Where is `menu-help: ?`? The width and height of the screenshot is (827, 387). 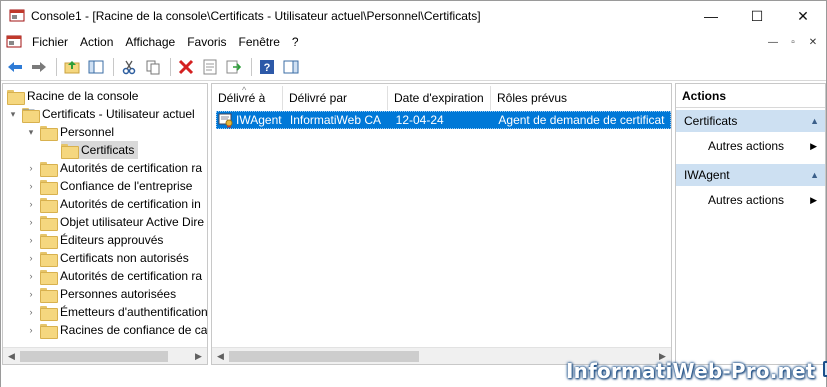 menu-help: ? is located at coordinates (295, 42).